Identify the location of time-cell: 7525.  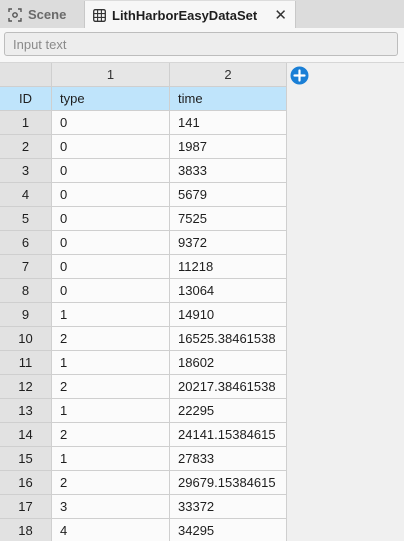
(228, 219).